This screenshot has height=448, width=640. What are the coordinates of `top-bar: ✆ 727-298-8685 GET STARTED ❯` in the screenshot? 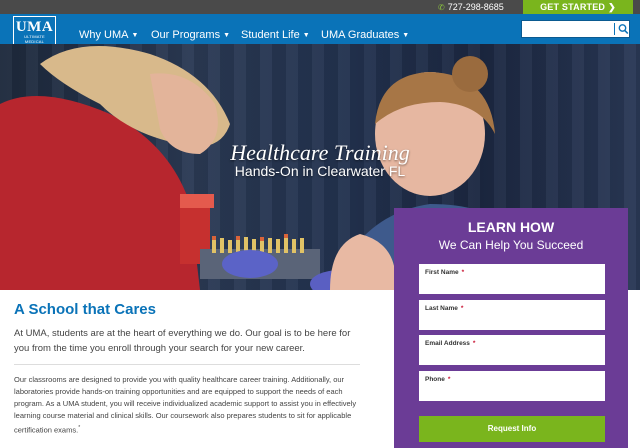 It's located at (320, 7).